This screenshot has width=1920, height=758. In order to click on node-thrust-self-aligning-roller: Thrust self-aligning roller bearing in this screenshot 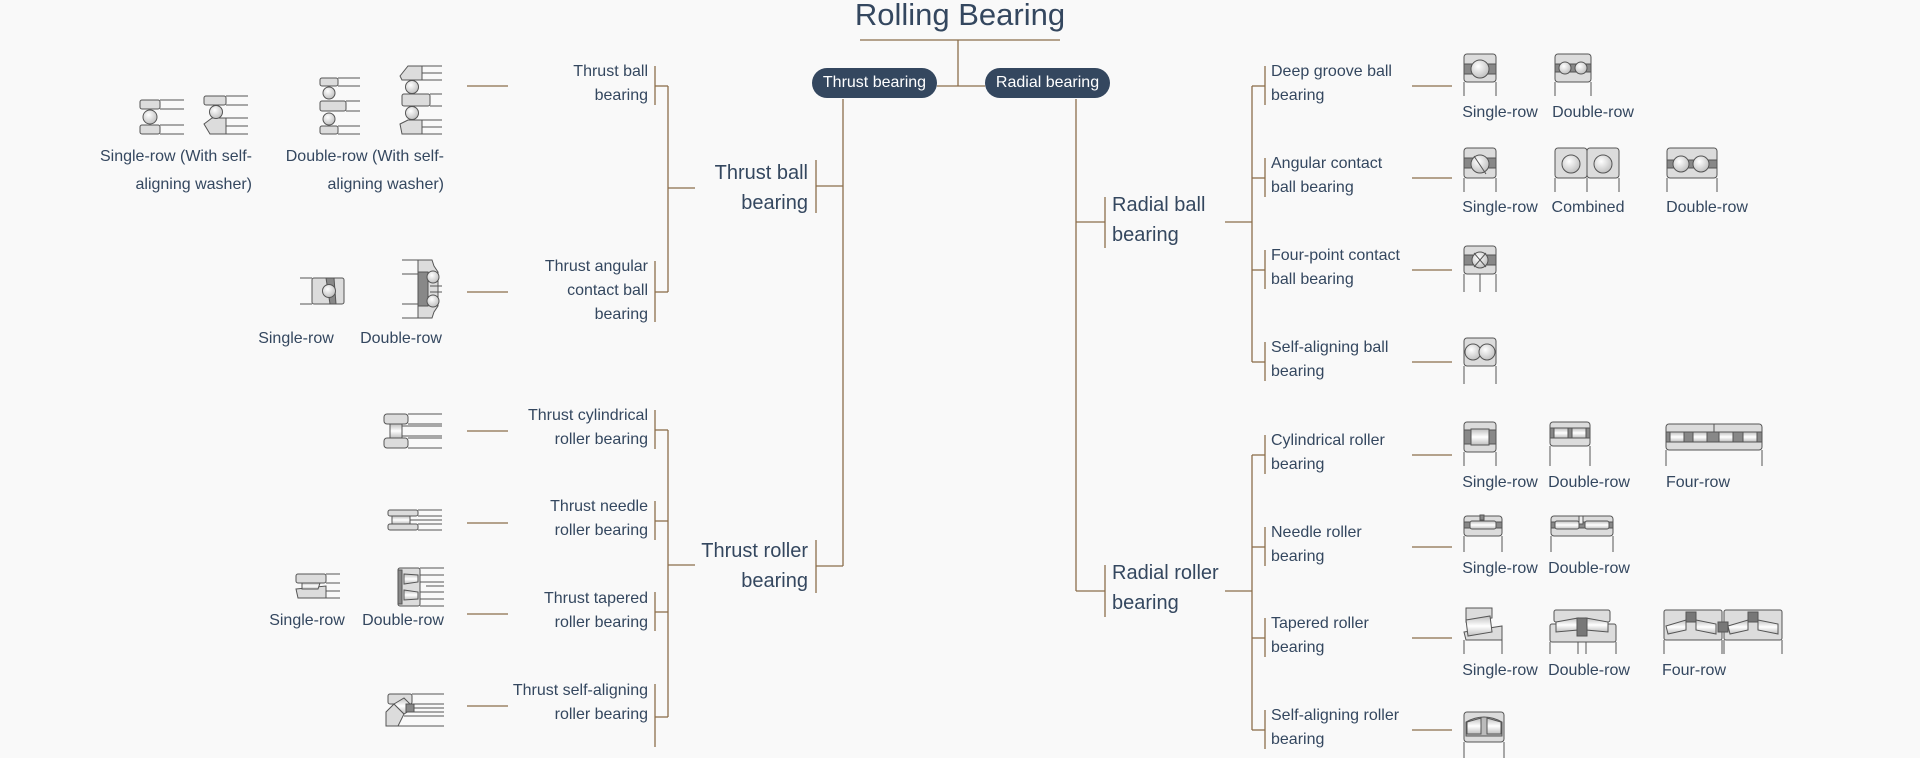, I will do `click(579, 703)`.